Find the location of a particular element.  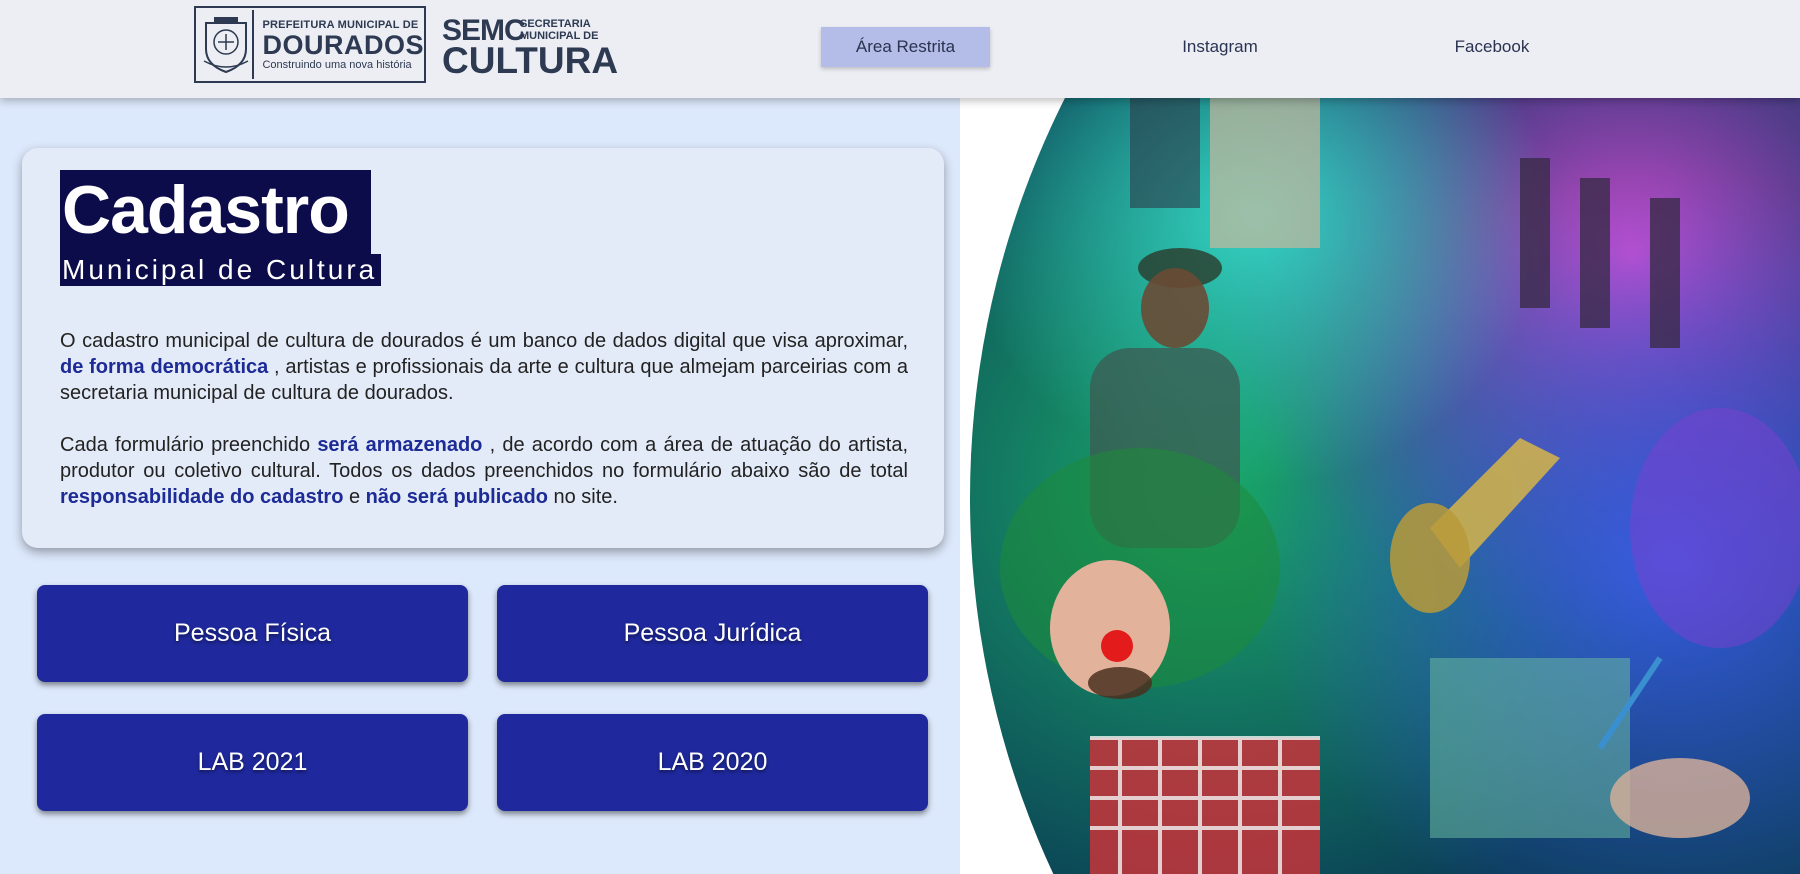

pref-logo-sub: Construindo uma nova história is located at coordinates (337, 64).